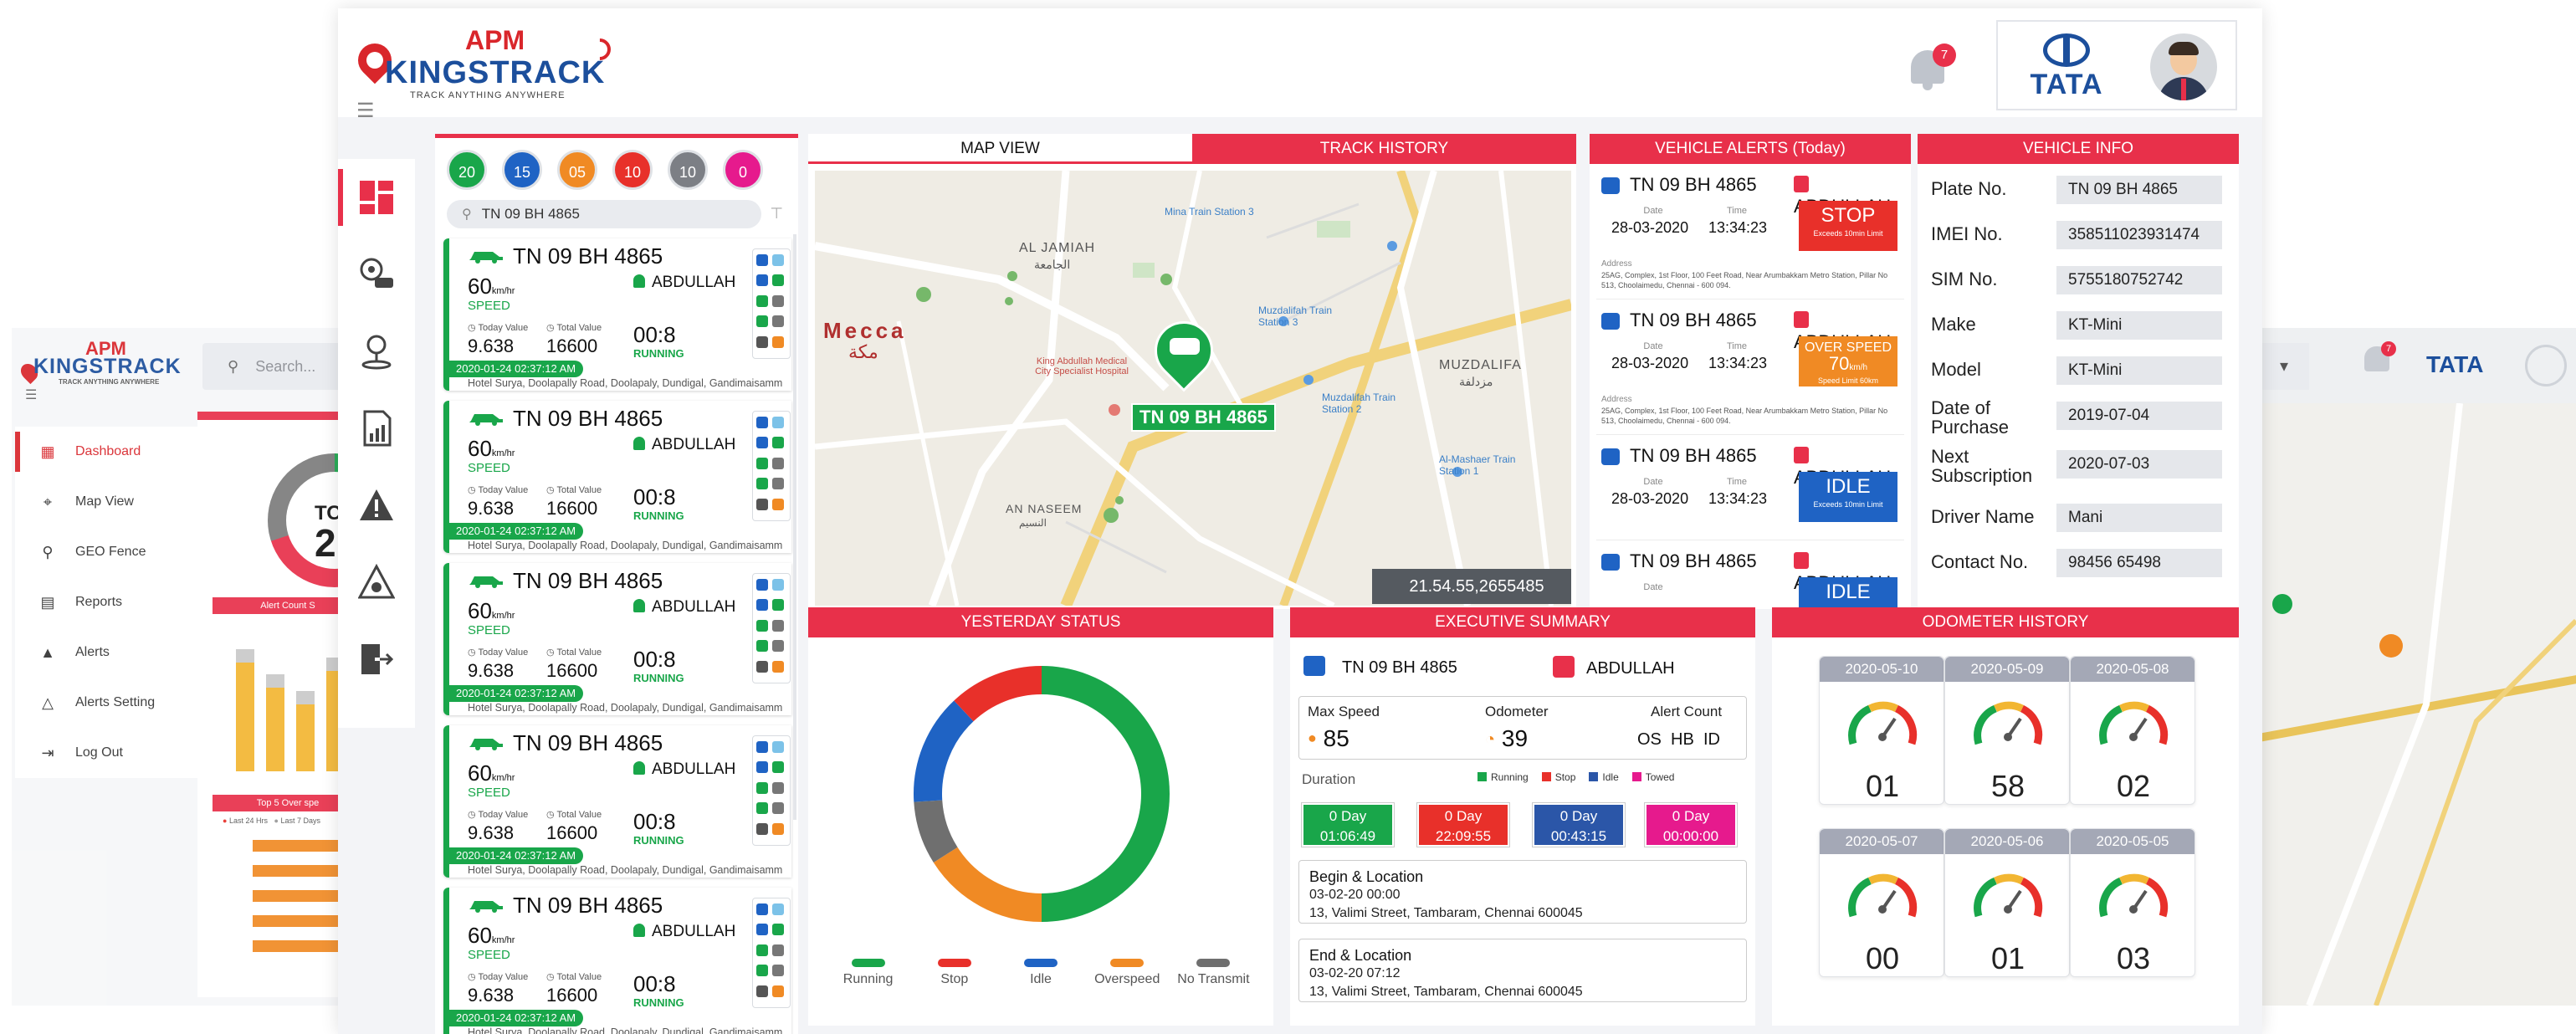  Describe the element at coordinates (2417, 704) in the screenshot. I see `background-map` at that location.